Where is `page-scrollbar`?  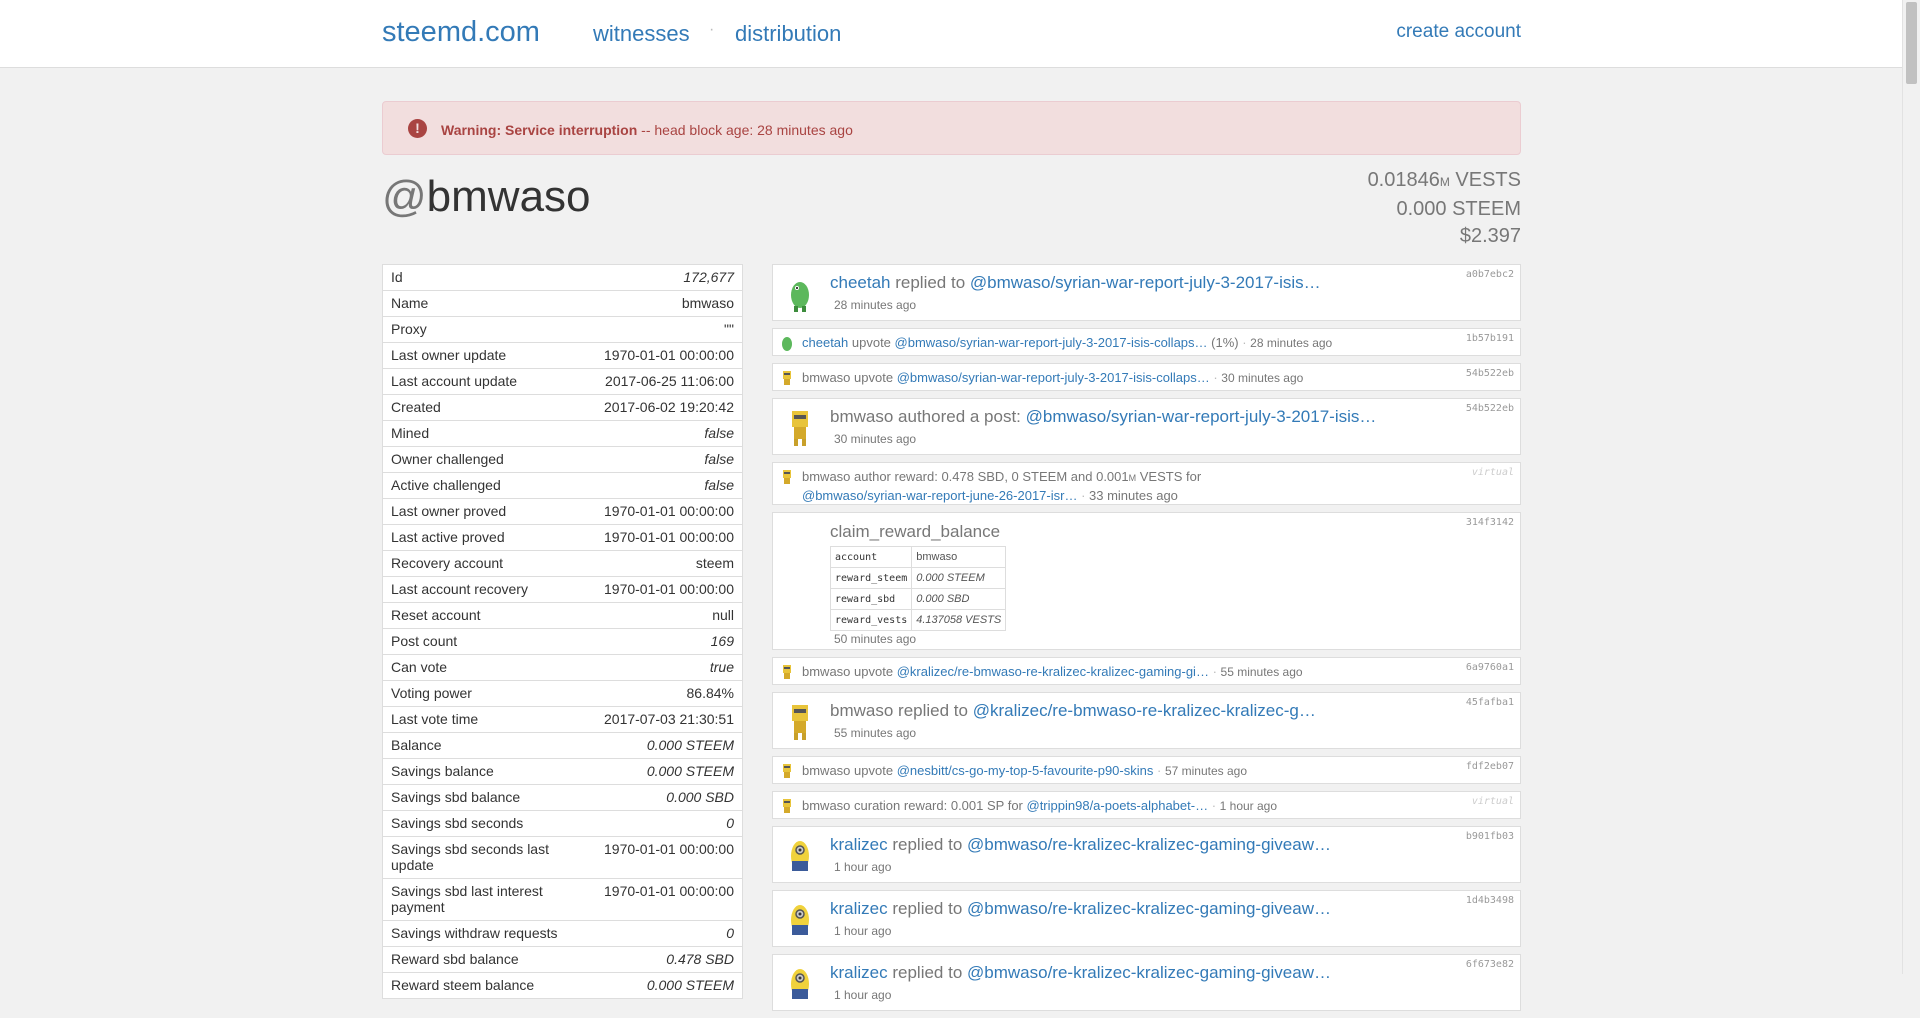
page-scrollbar is located at coordinates (1911, 487).